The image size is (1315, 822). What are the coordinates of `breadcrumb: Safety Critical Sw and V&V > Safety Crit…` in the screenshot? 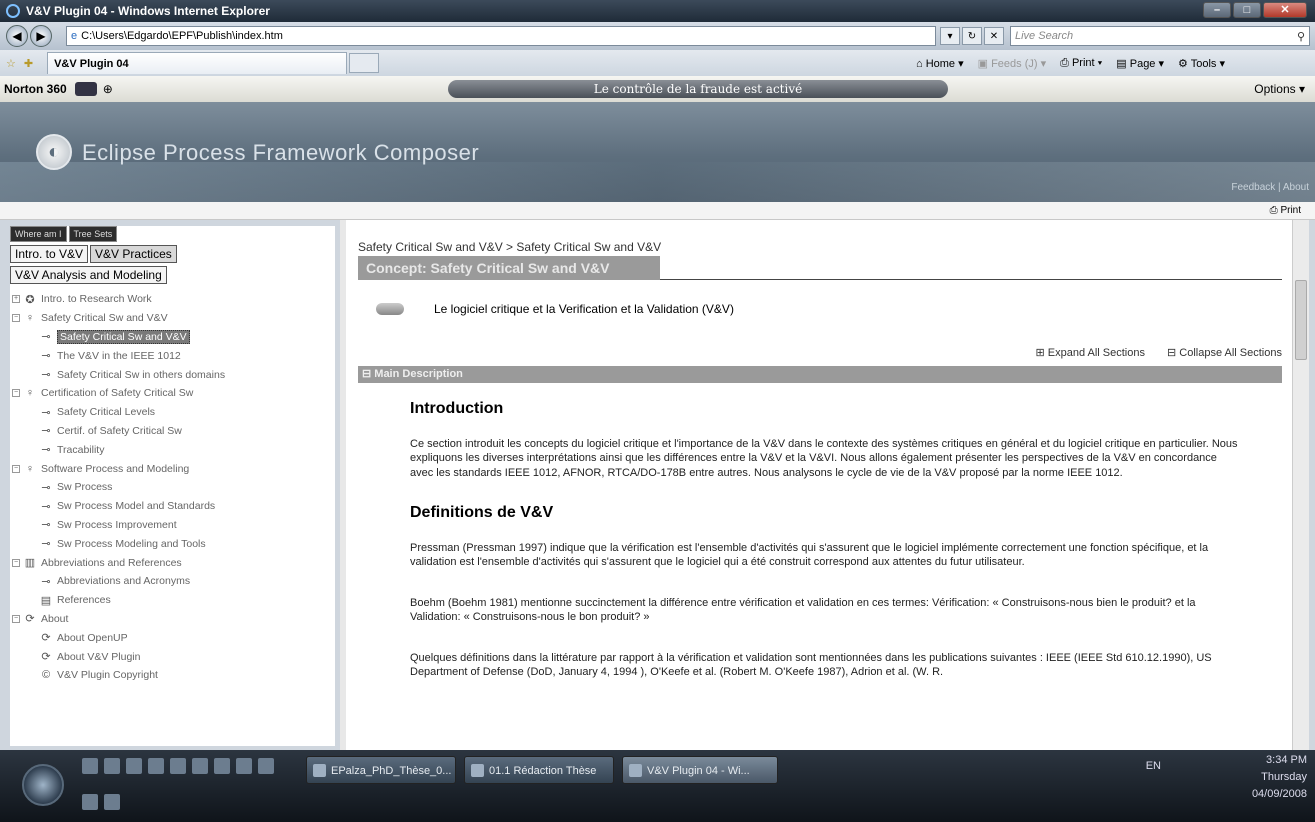 It's located at (509, 247).